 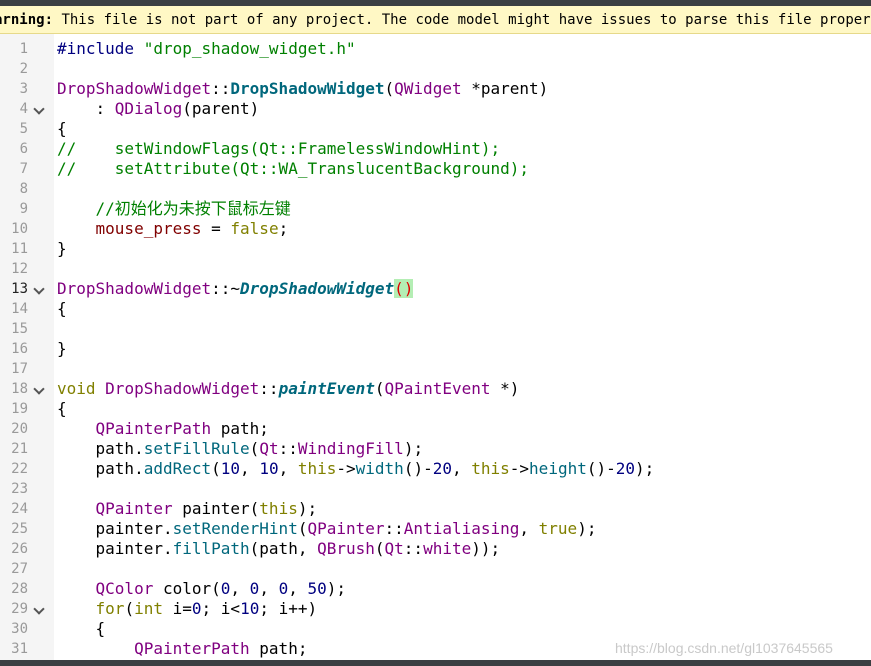 What do you see at coordinates (216, 508) in the screenshot?
I see `code-token: painter(` at bounding box center [216, 508].